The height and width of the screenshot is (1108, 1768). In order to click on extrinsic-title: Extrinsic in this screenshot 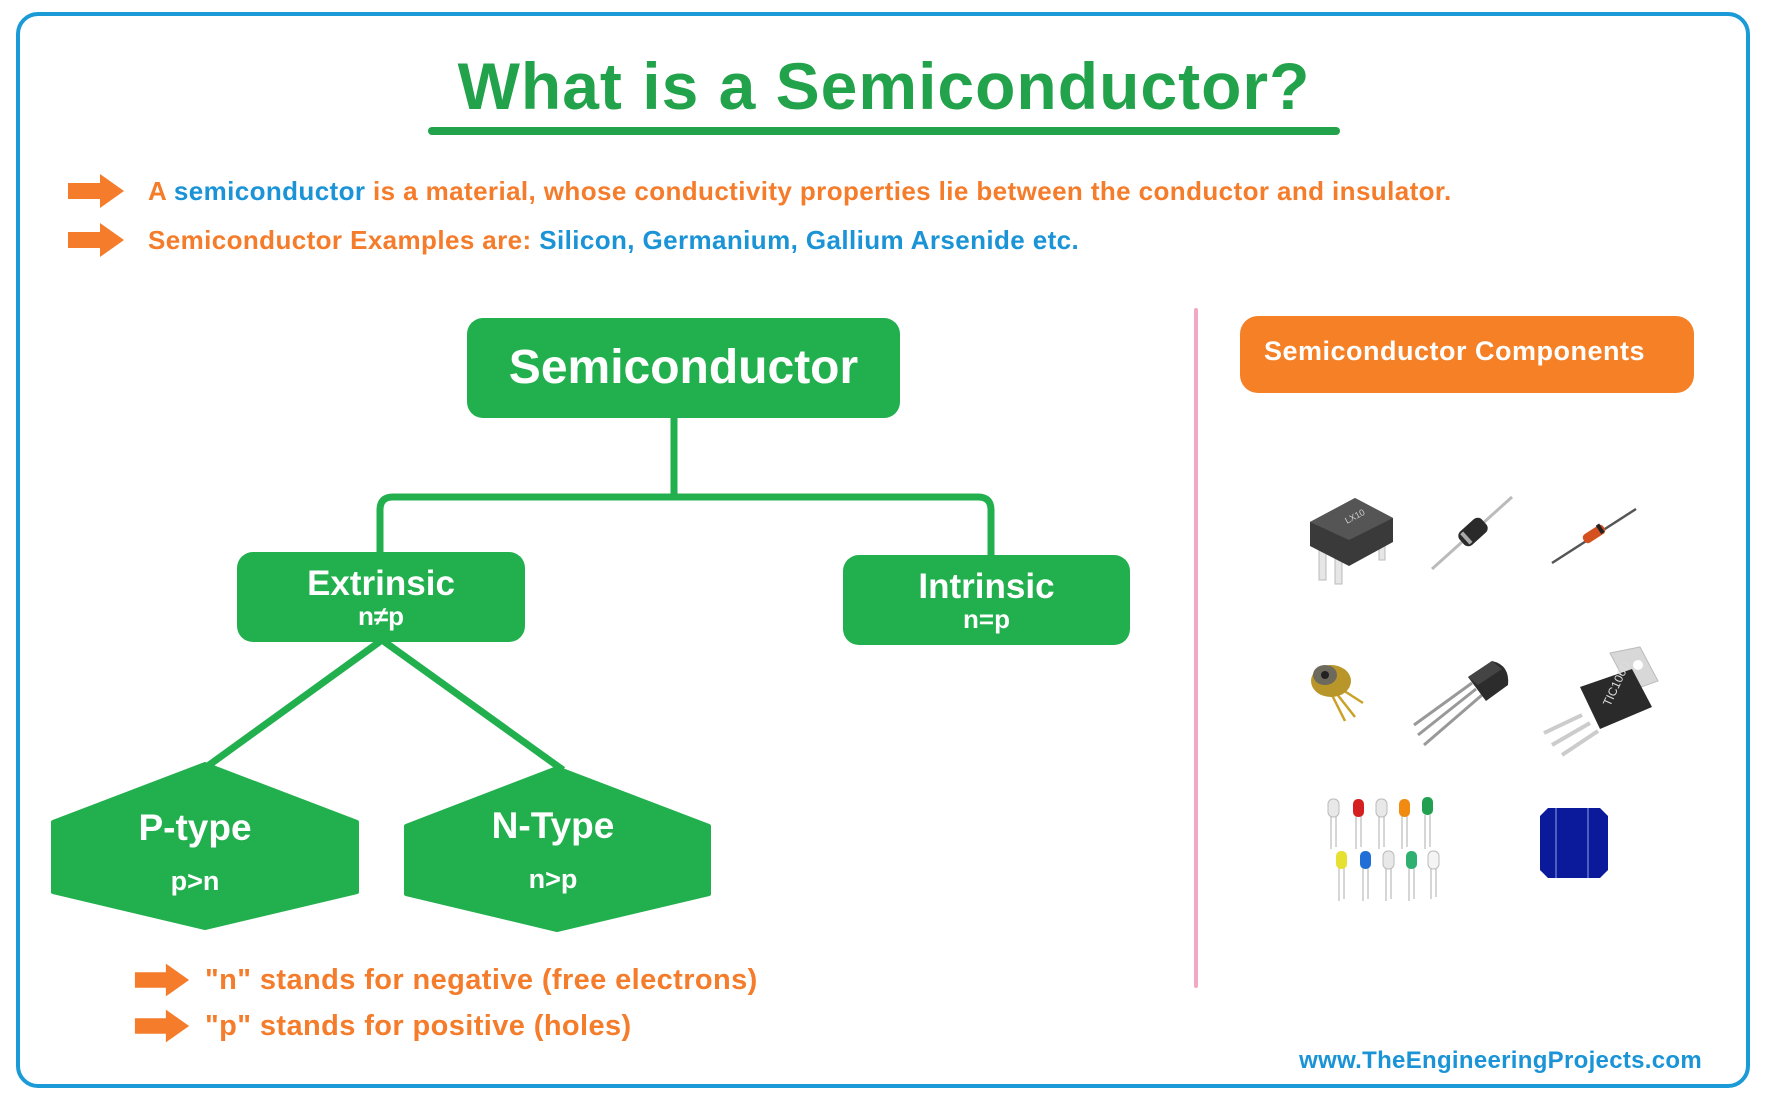, I will do `click(381, 583)`.